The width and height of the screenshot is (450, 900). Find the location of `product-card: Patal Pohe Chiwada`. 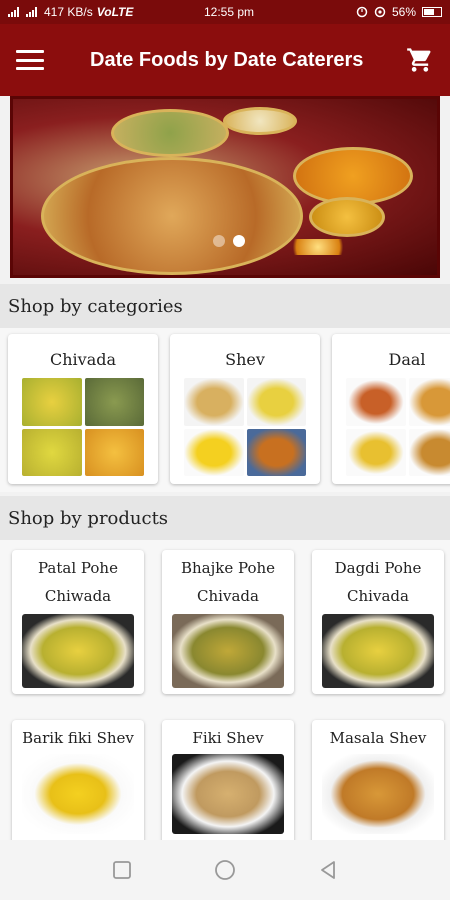

product-card: Patal Pohe Chiwada is located at coordinates (78, 622).